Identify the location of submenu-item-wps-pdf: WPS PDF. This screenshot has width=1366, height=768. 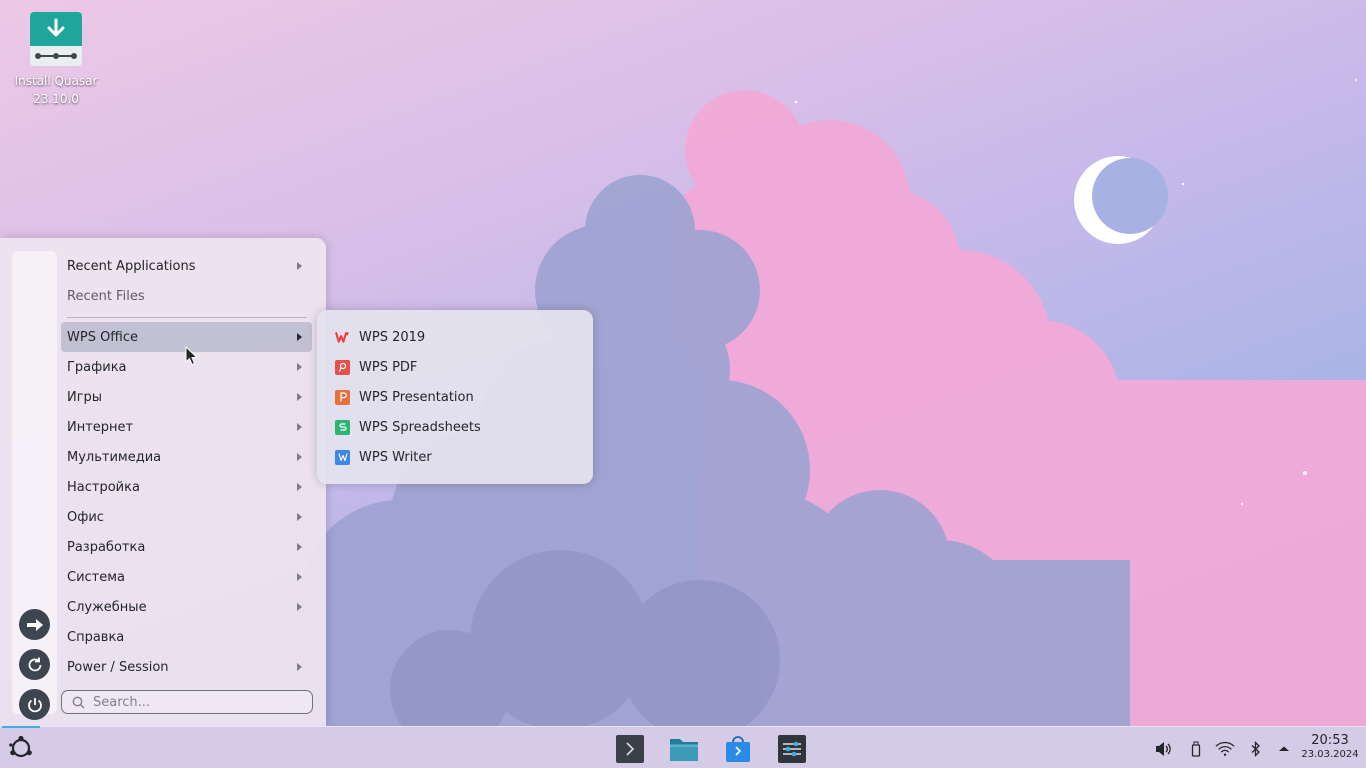
(456, 367).